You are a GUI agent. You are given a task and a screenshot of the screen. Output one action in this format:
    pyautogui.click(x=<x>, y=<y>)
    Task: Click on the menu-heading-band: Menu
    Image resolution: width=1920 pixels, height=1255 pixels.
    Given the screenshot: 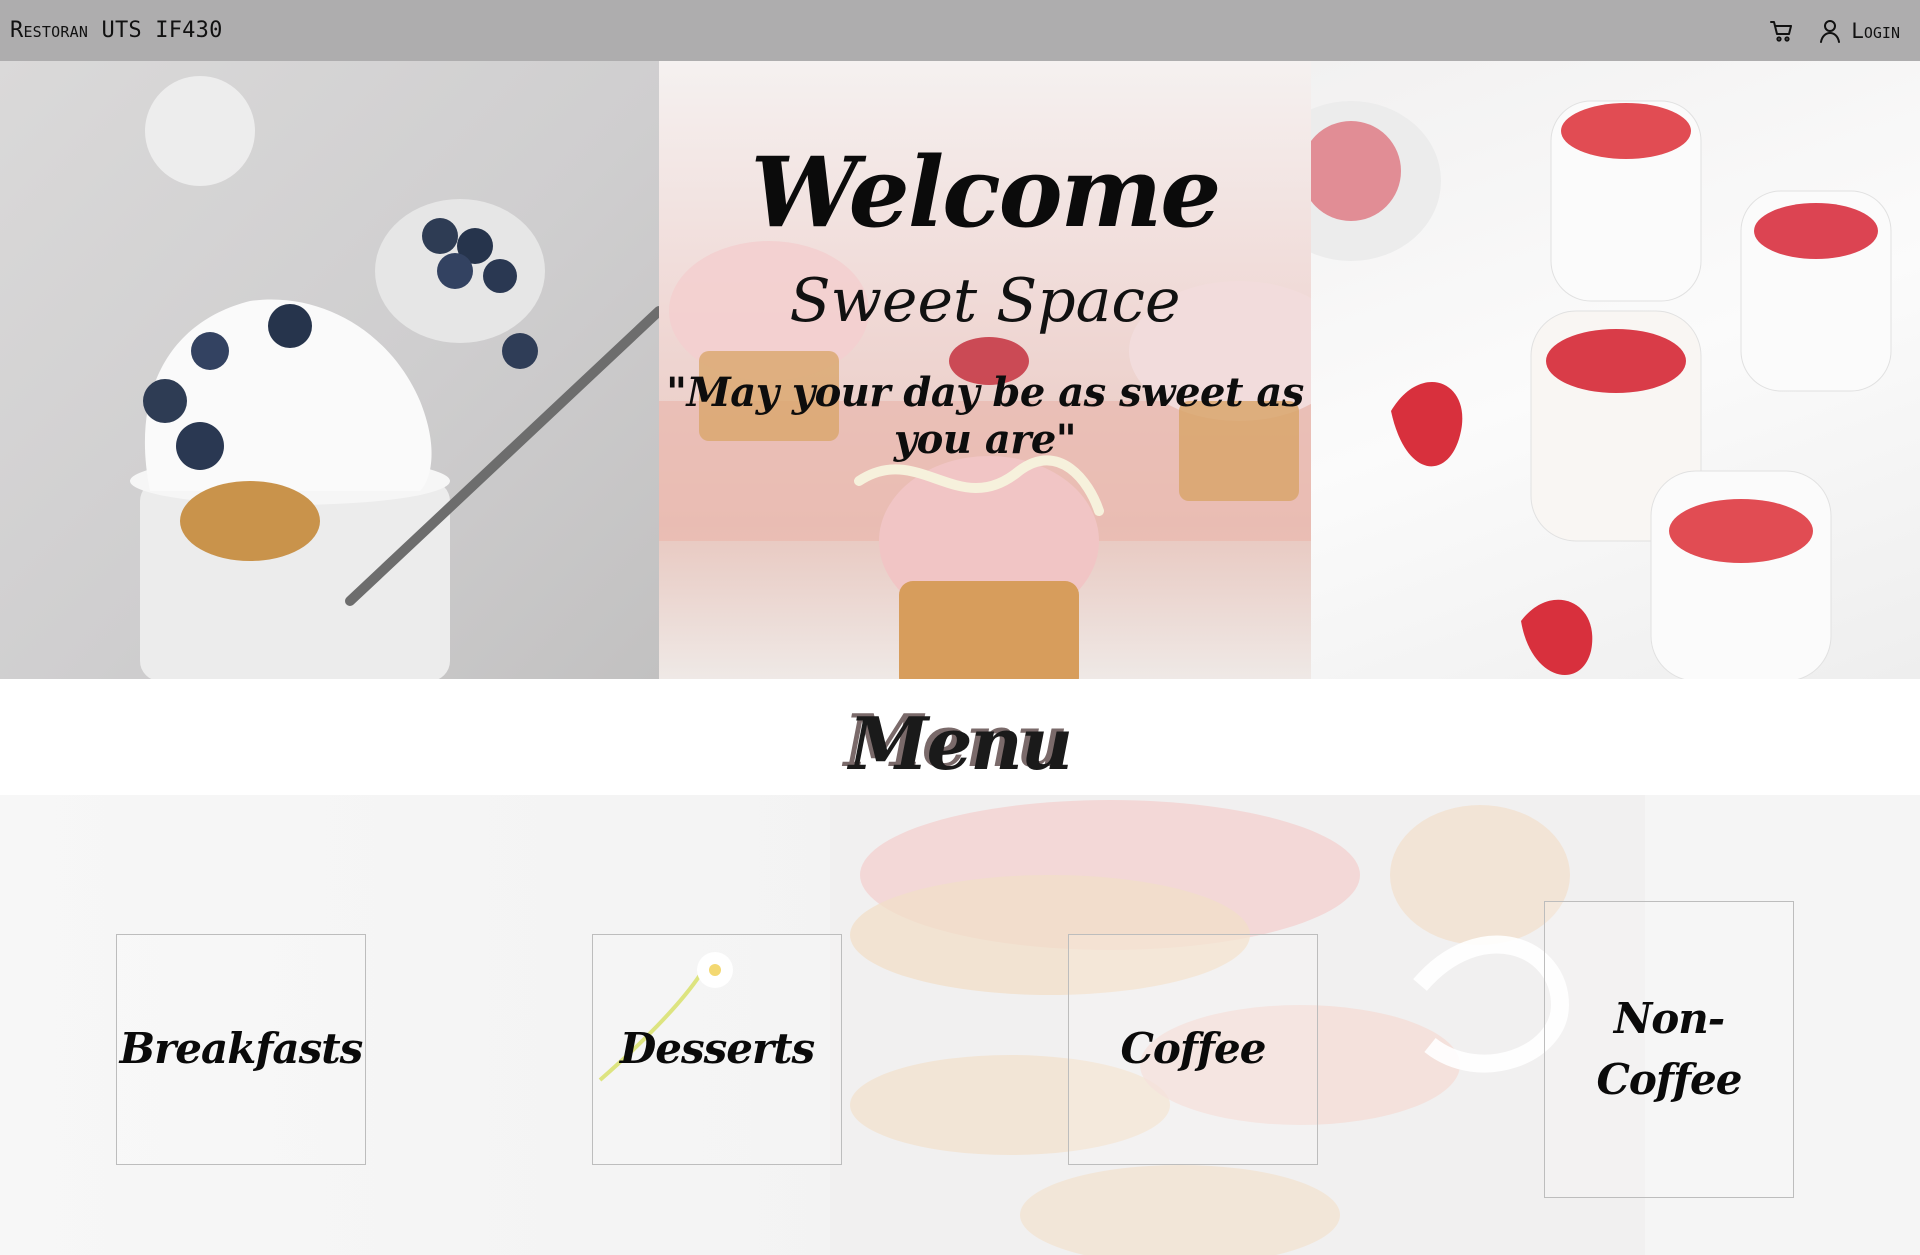 What is the action you would take?
    pyautogui.click(x=960, y=737)
    